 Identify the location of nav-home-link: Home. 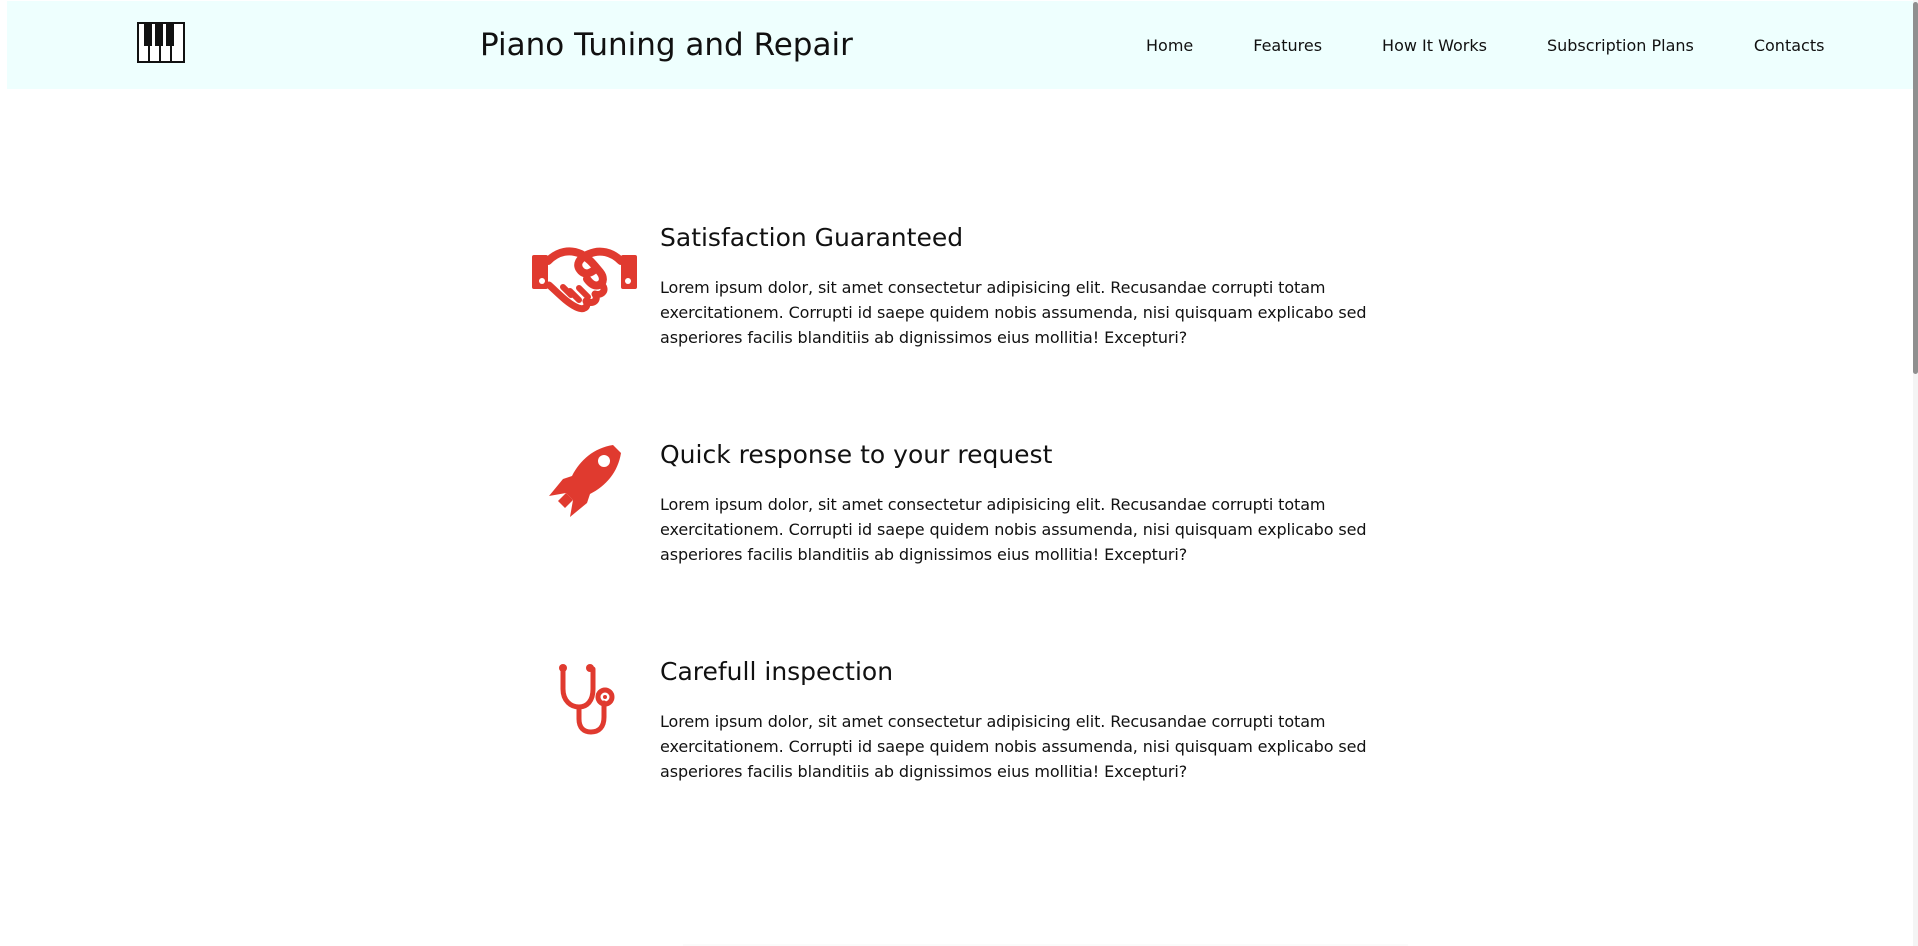
(1169, 46).